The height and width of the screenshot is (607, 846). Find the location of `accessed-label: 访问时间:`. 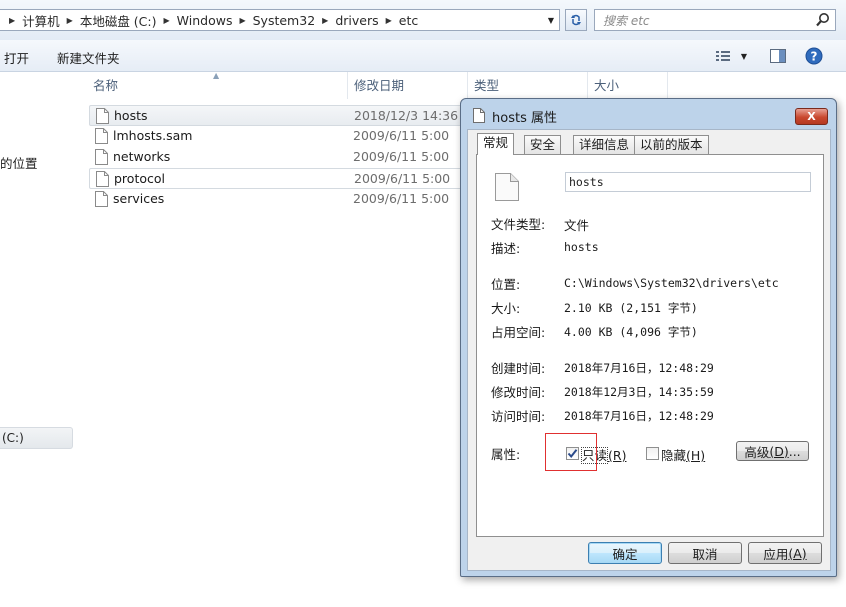

accessed-label: 访问时间: is located at coordinates (518, 416).